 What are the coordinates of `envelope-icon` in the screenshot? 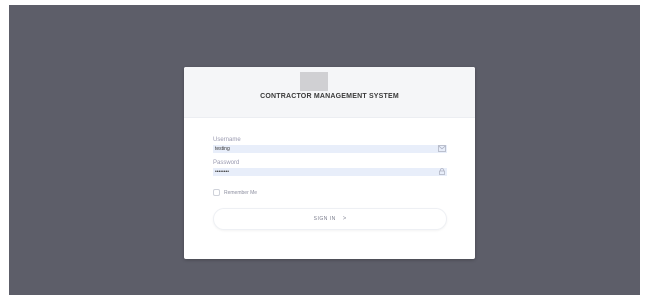 It's located at (442, 148).